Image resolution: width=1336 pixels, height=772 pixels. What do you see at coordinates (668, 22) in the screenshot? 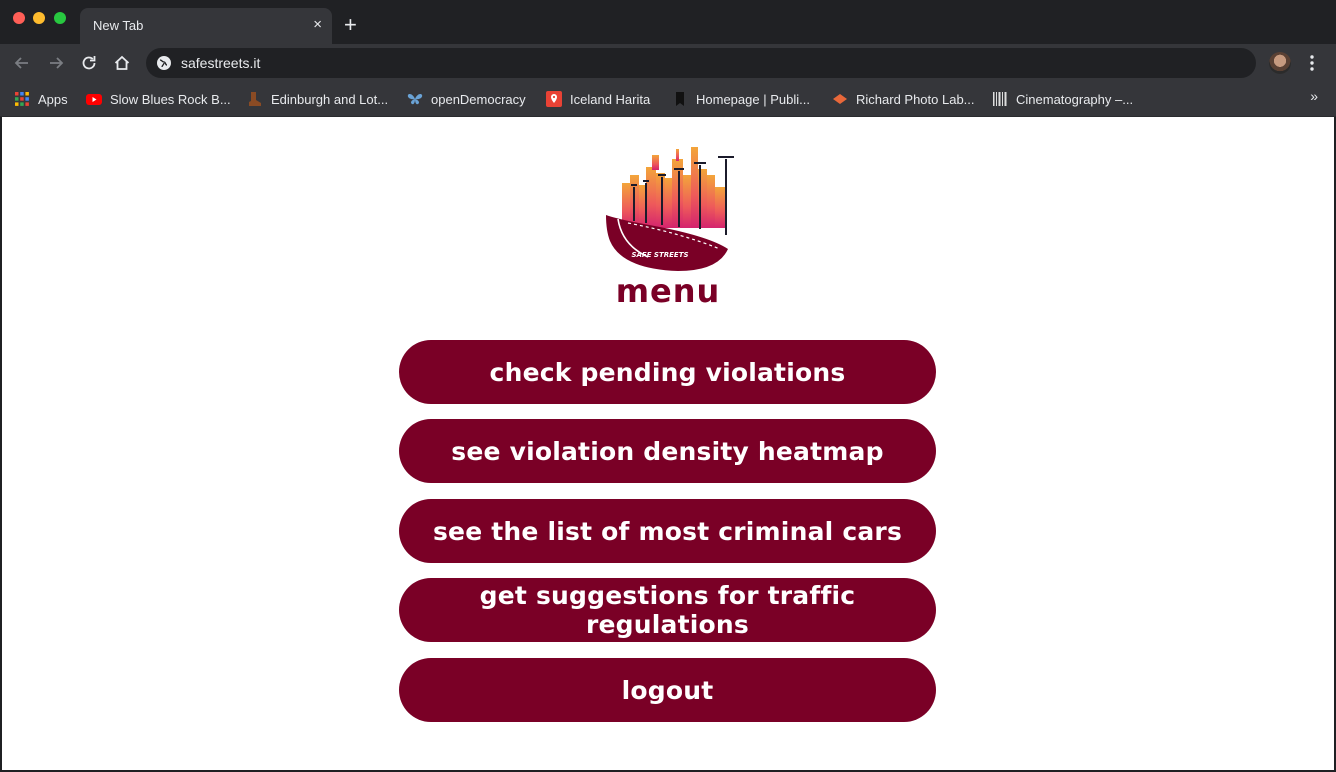
I see `browser-titlebar: New Tab × +` at bounding box center [668, 22].